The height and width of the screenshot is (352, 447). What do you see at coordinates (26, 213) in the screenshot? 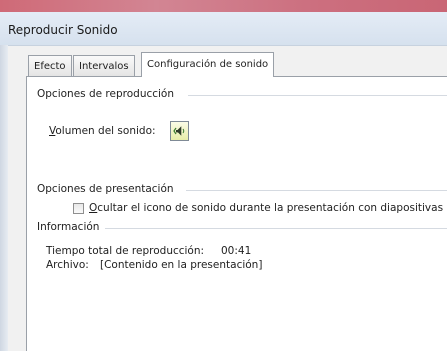
I see `panel-left-border` at bounding box center [26, 213].